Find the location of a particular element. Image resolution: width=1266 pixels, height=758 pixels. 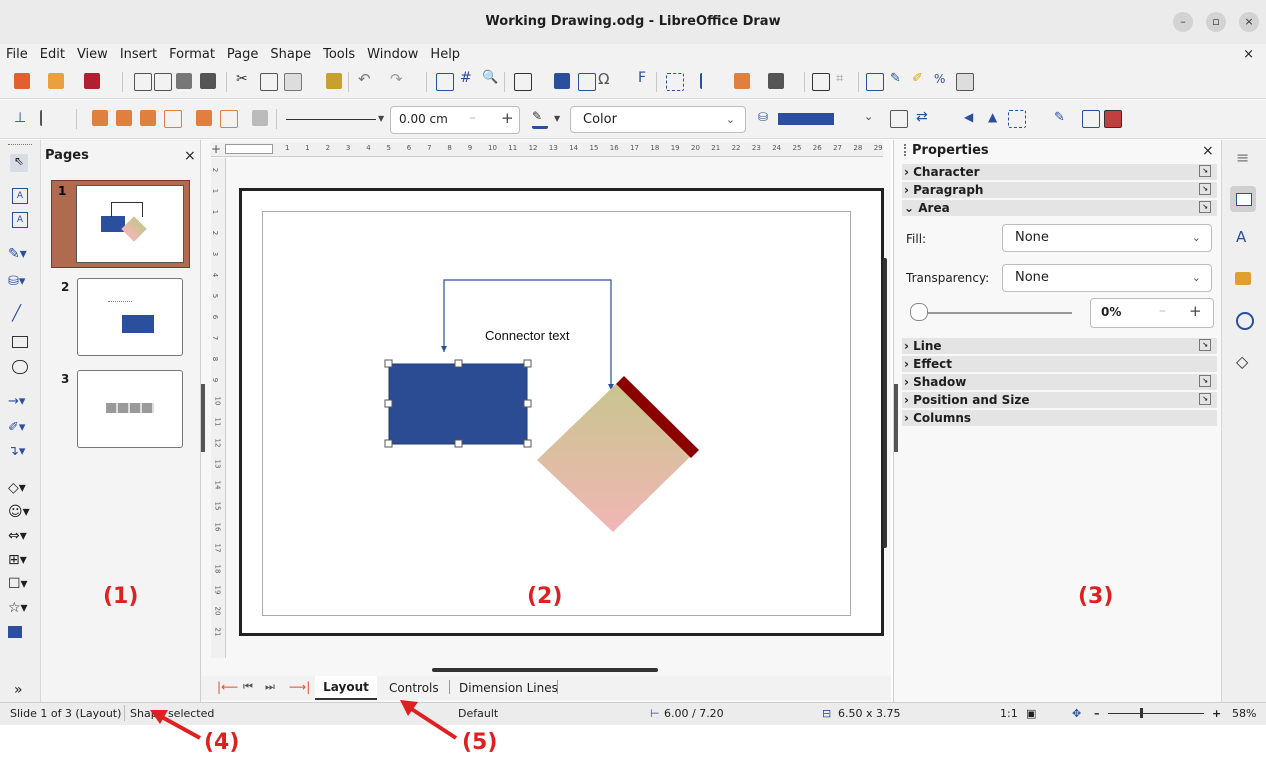

callout-5-label: (5) is located at coordinates (480, 742).